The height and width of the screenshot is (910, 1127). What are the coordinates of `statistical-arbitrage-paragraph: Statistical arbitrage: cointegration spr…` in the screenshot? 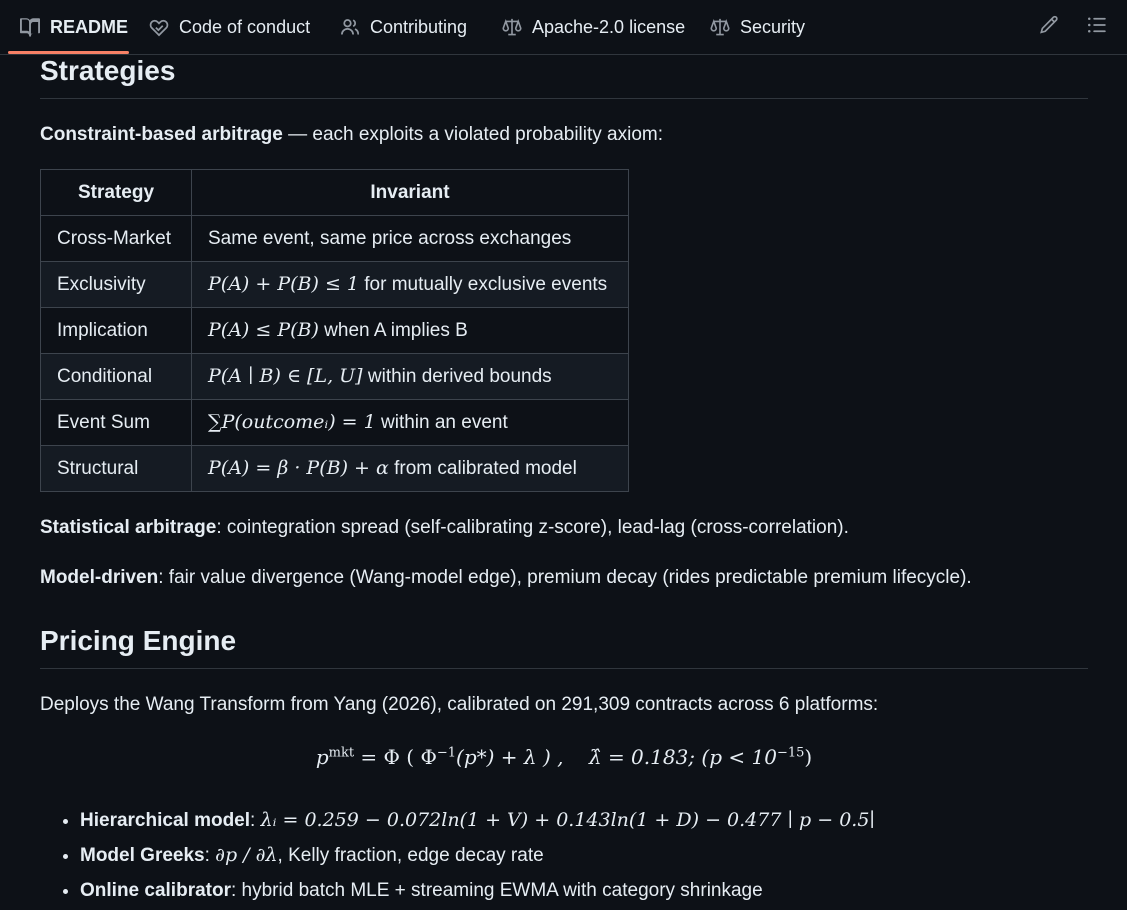 It's located at (564, 528).